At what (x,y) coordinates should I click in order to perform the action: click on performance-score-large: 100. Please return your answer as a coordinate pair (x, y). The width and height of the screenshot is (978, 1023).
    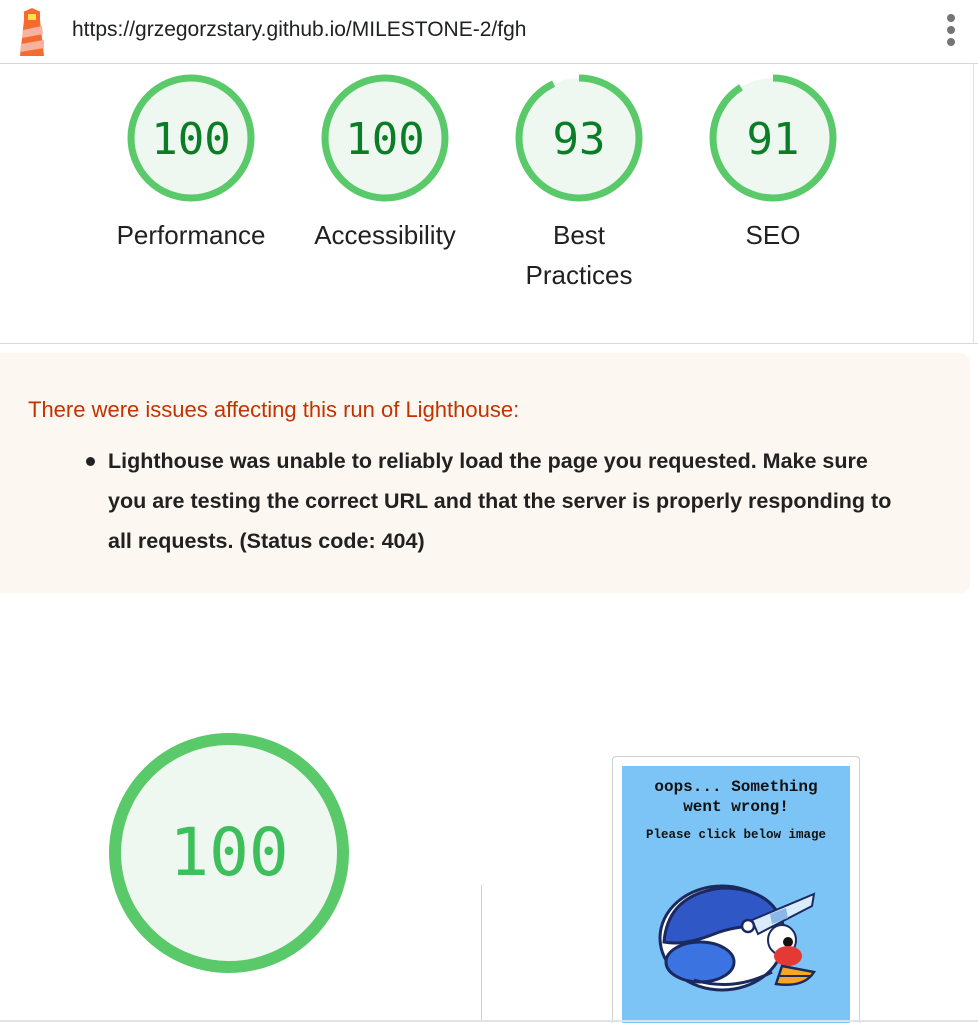
    Looking at the image, I should click on (228, 852).